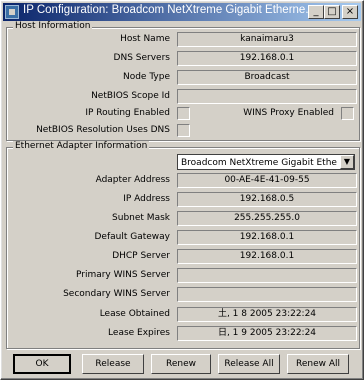 Image resolution: width=364 pixels, height=380 pixels. I want to click on ip-routing-checkbox, so click(183, 113).